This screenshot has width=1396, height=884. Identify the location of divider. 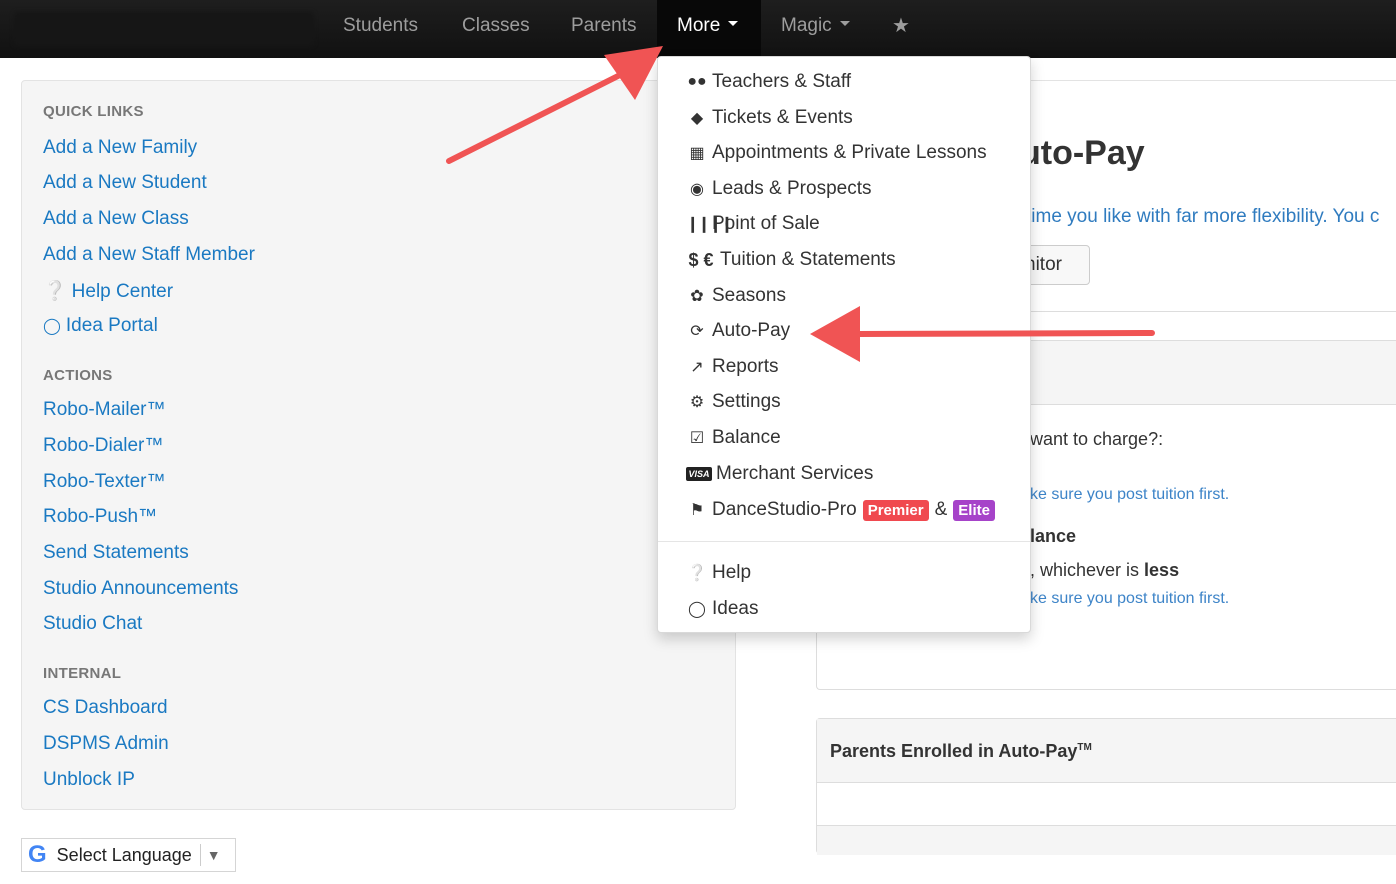
(200, 855).